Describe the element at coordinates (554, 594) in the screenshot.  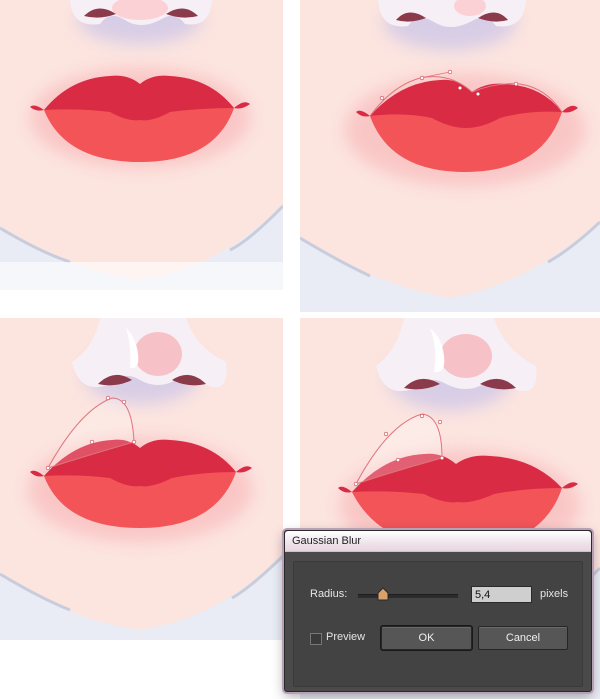
I see `radius-unit-label: pixels` at that location.